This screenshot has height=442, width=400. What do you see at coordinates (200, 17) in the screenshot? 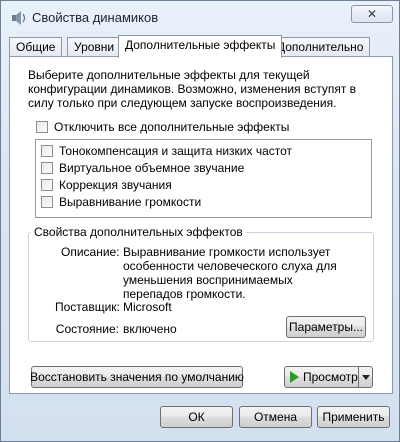
I see `title-bar: Свойства динамиков ✕` at bounding box center [200, 17].